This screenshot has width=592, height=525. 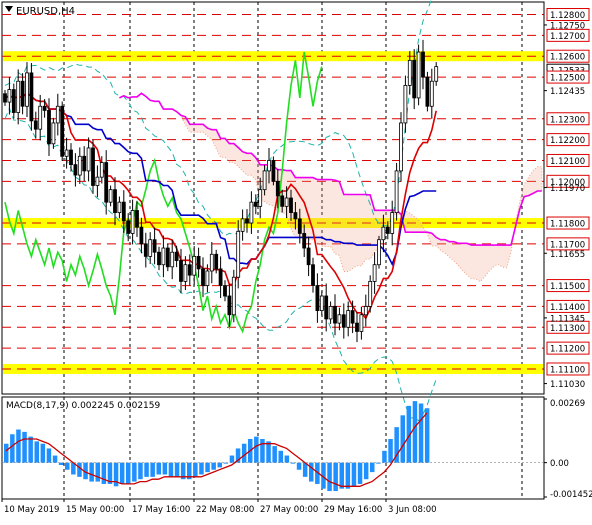 I want to click on price-level-label: 1.12200, so click(x=567, y=141).